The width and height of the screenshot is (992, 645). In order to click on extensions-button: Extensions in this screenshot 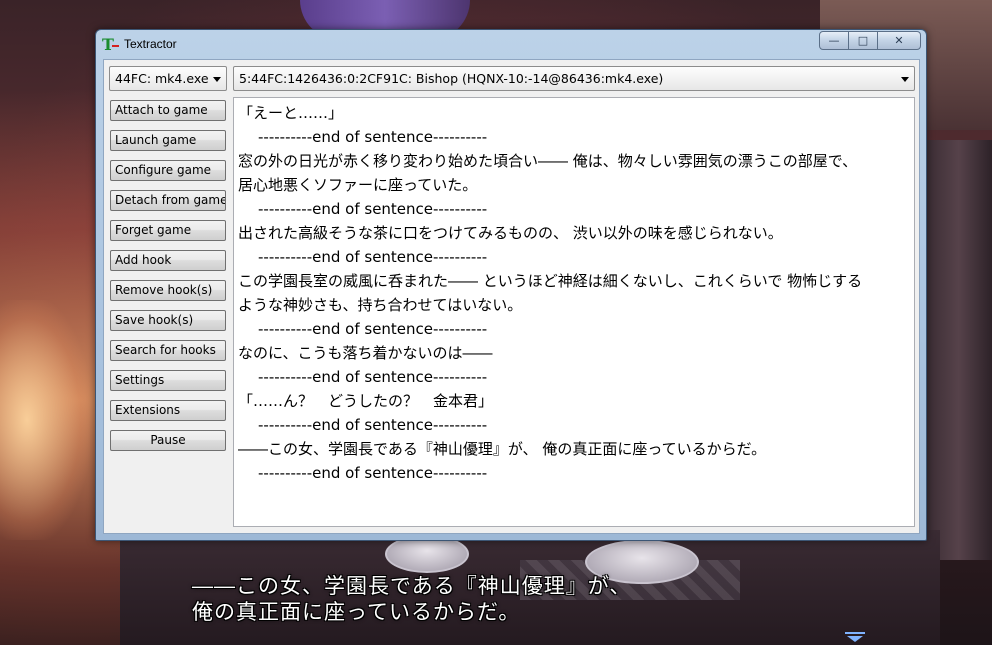, I will do `click(168, 410)`.